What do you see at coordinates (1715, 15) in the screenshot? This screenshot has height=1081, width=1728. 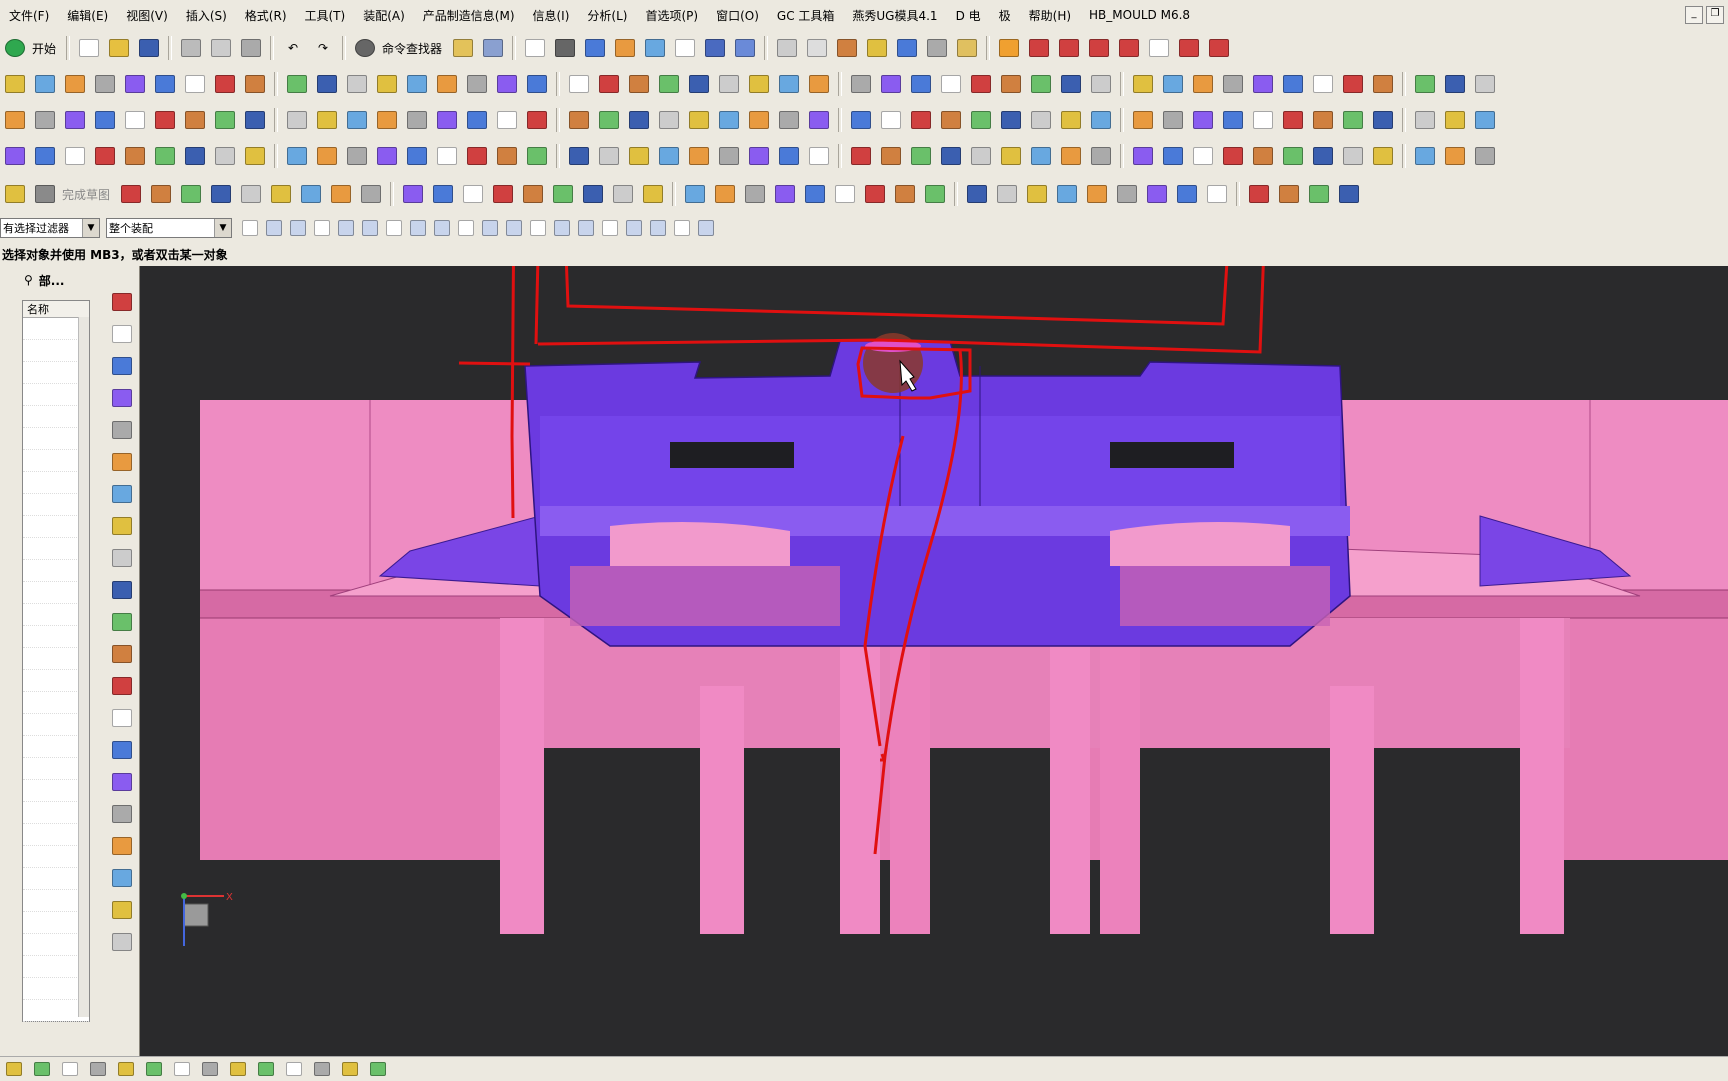 I see `restore-icon: ❐` at bounding box center [1715, 15].